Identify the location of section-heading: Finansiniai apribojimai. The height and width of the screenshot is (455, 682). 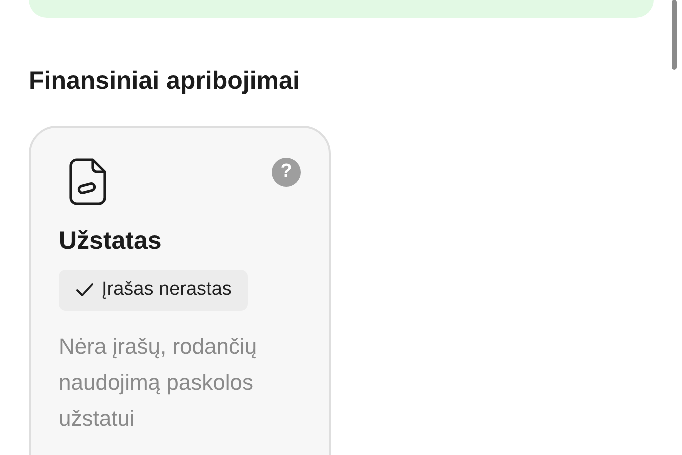
(165, 81).